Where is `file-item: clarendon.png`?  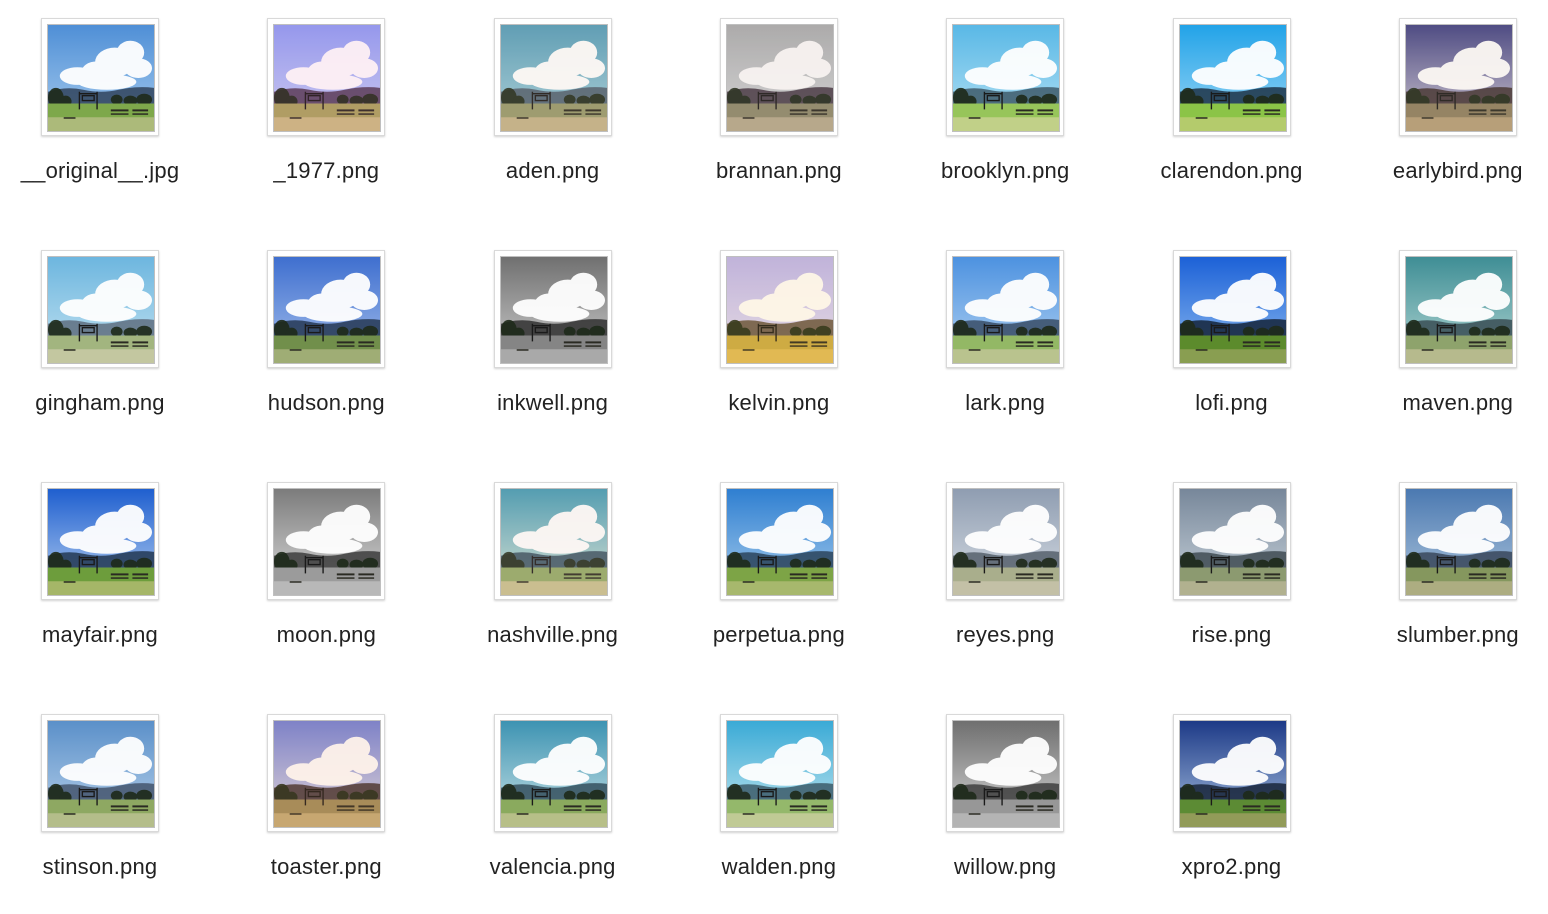 file-item: clarendon.png is located at coordinates (1232, 118).